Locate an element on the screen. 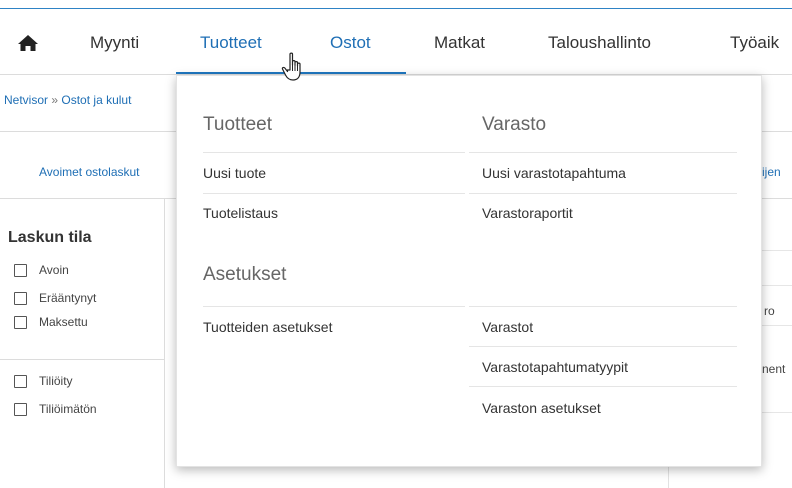 Image resolution: width=792 pixels, height=488 pixels. menu-item-new-stock-event: Uusi varastotapahtuma is located at coordinates (554, 173).